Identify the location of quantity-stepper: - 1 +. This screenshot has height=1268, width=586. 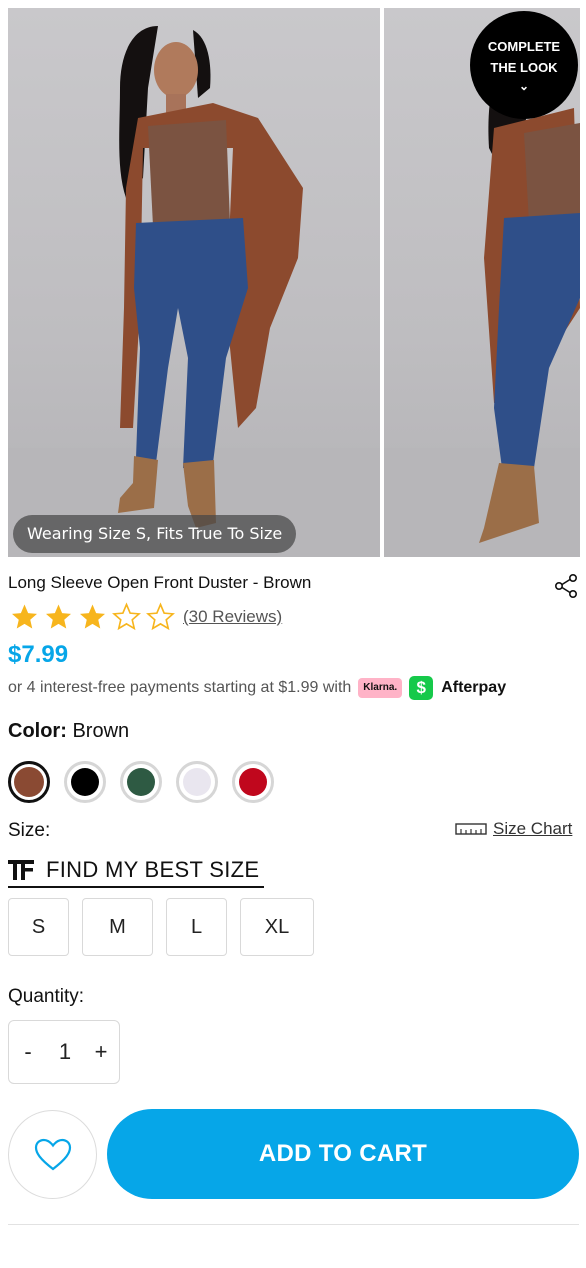
(64, 1052).